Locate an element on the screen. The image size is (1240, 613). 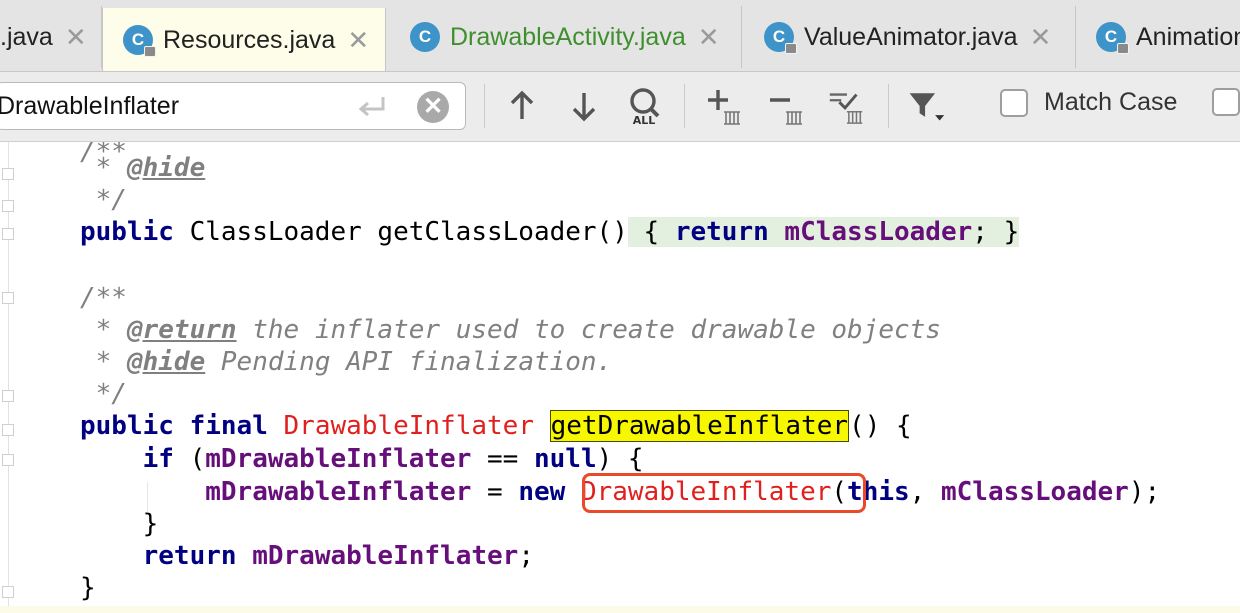
match-case-option: Match Case is located at coordinates (1088, 102).